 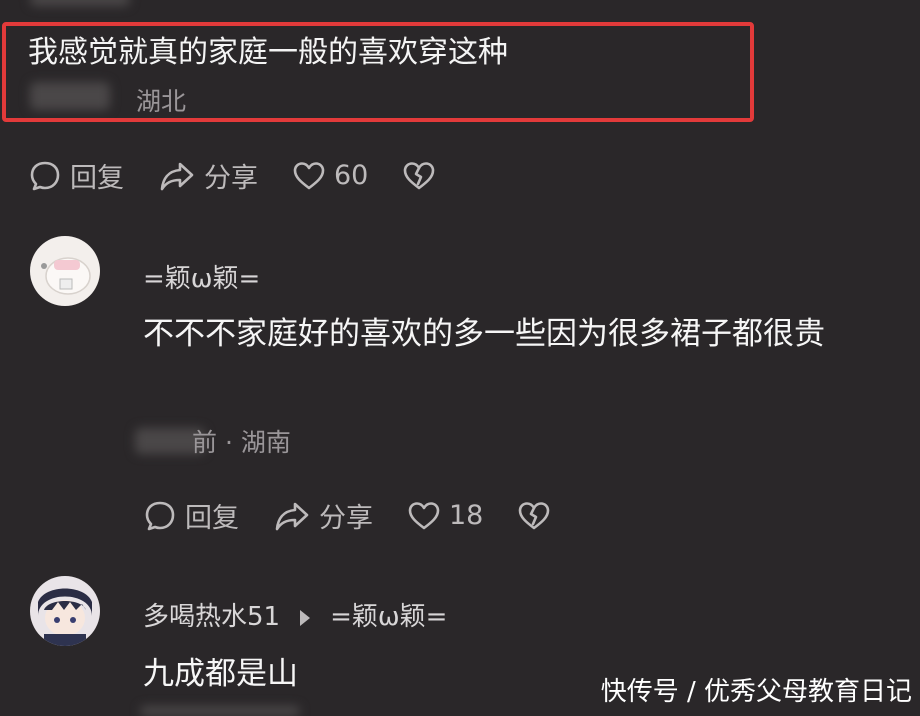 What do you see at coordinates (756, 692) in the screenshot?
I see `watermark: 快传号 / 优秀父母教育日记` at bounding box center [756, 692].